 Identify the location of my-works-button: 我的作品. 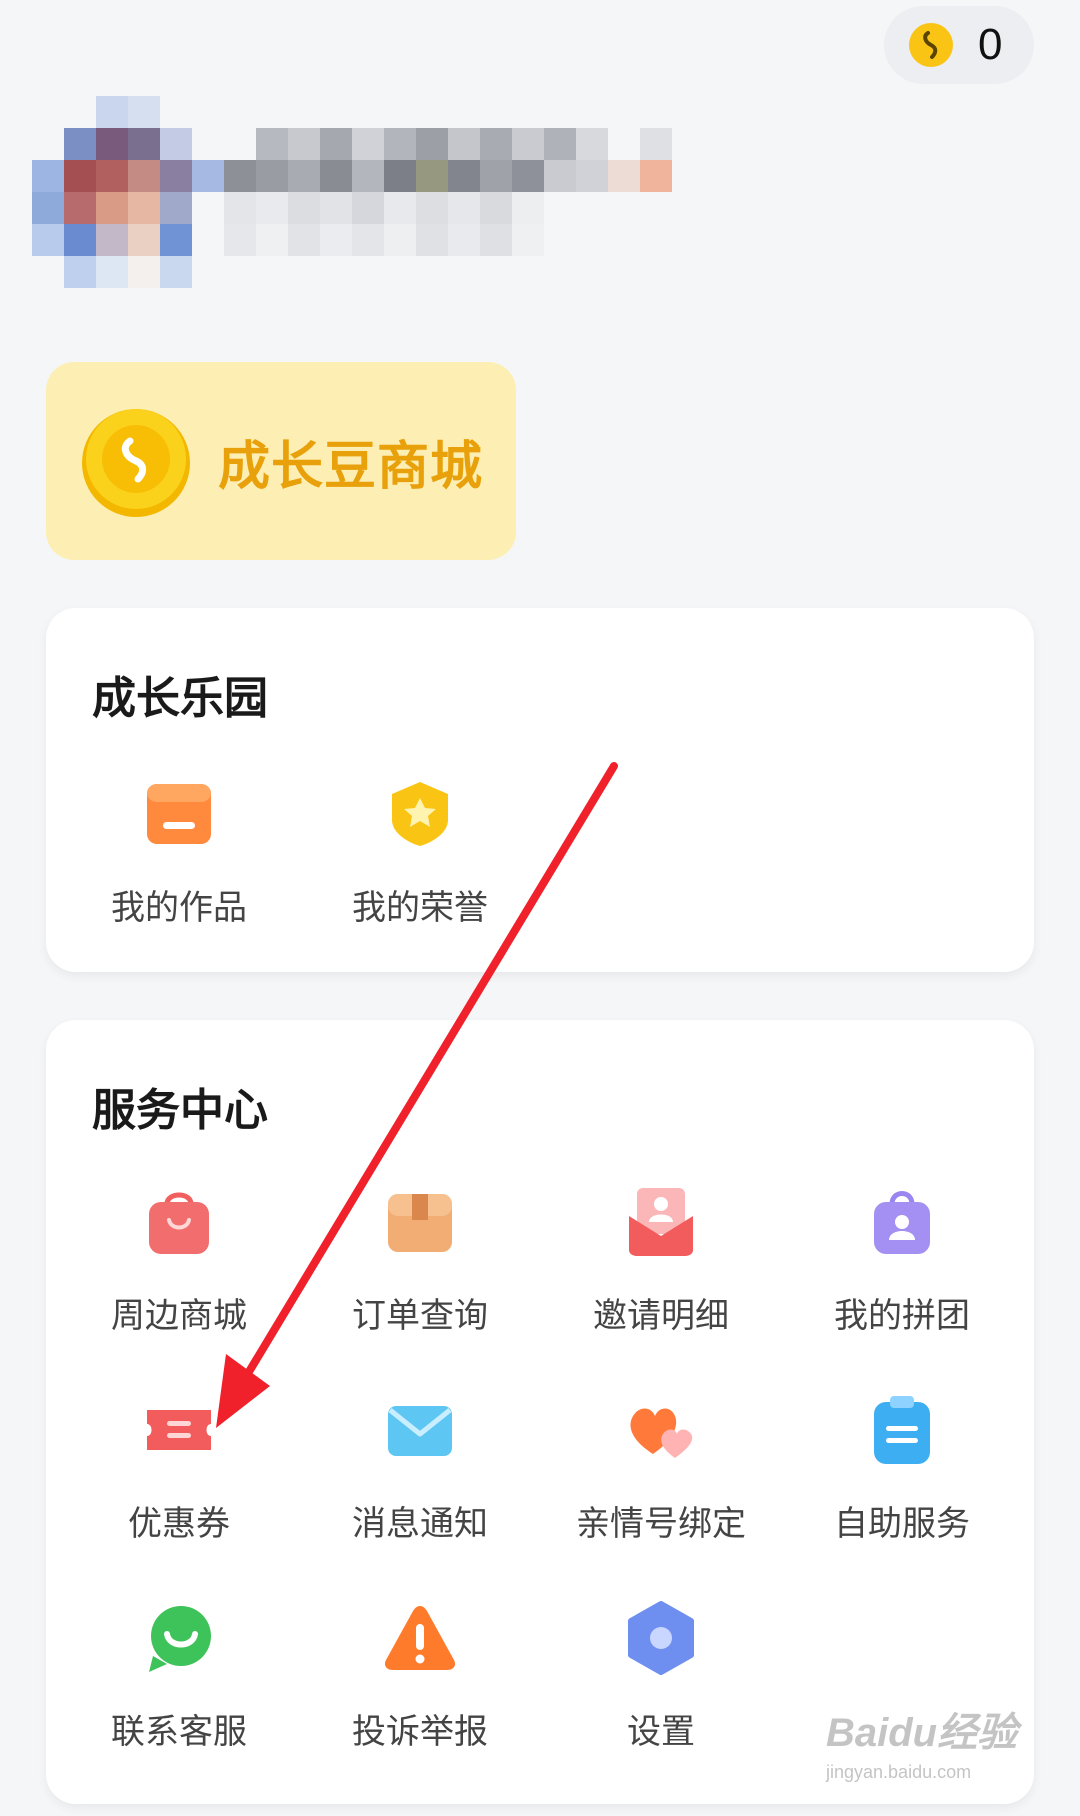
(179, 852).